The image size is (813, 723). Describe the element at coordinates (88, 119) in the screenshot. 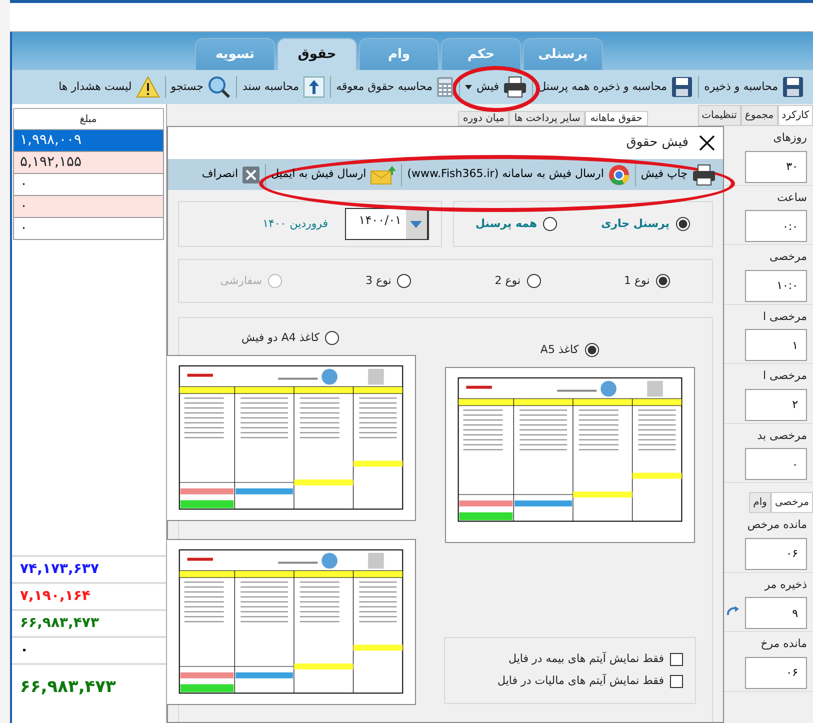

I see `column-header: مبلغ` at that location.